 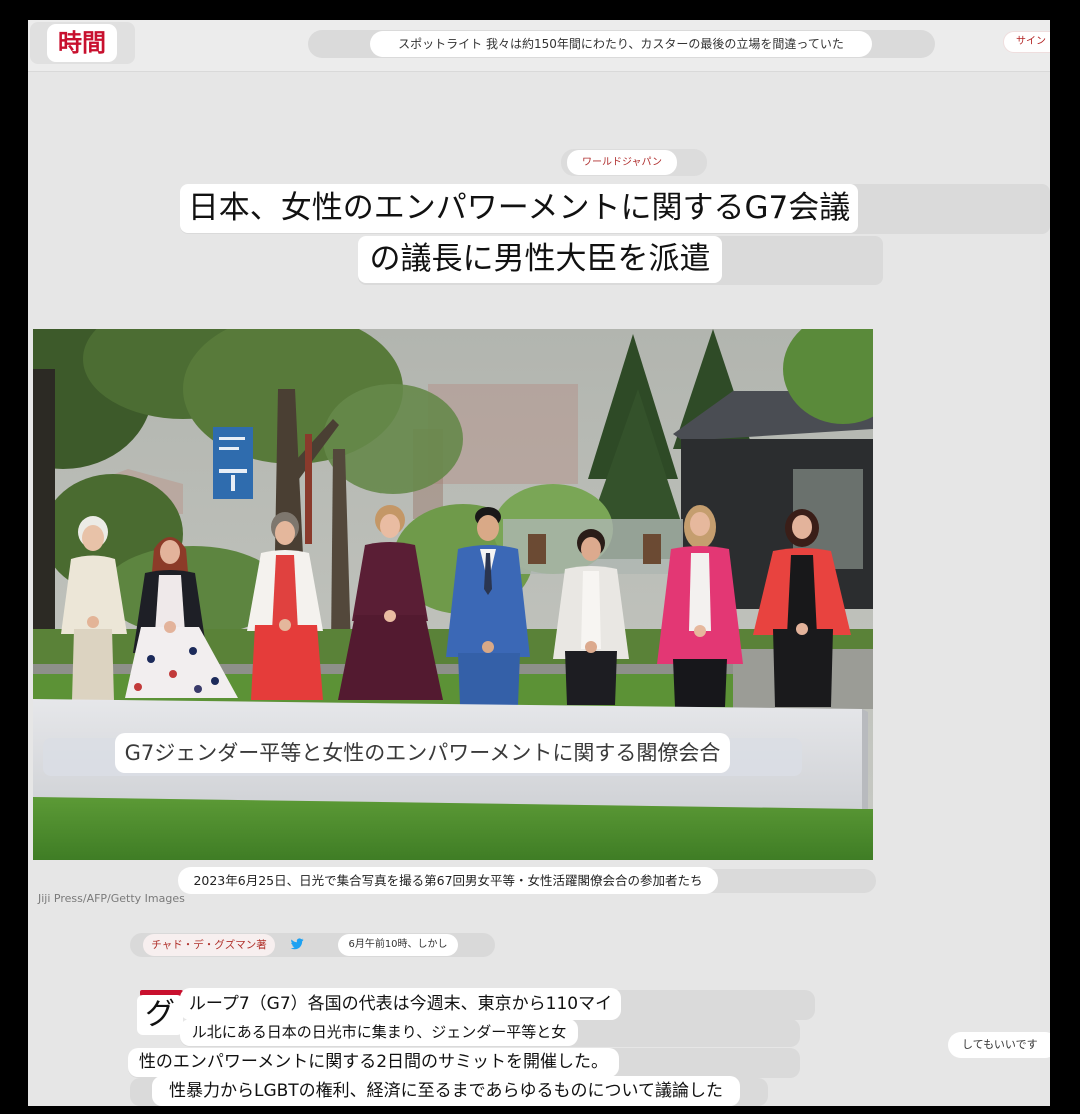 I want to click on headline-line-2: の議長に男性大臣を派遣, so click(x=540, y=259).